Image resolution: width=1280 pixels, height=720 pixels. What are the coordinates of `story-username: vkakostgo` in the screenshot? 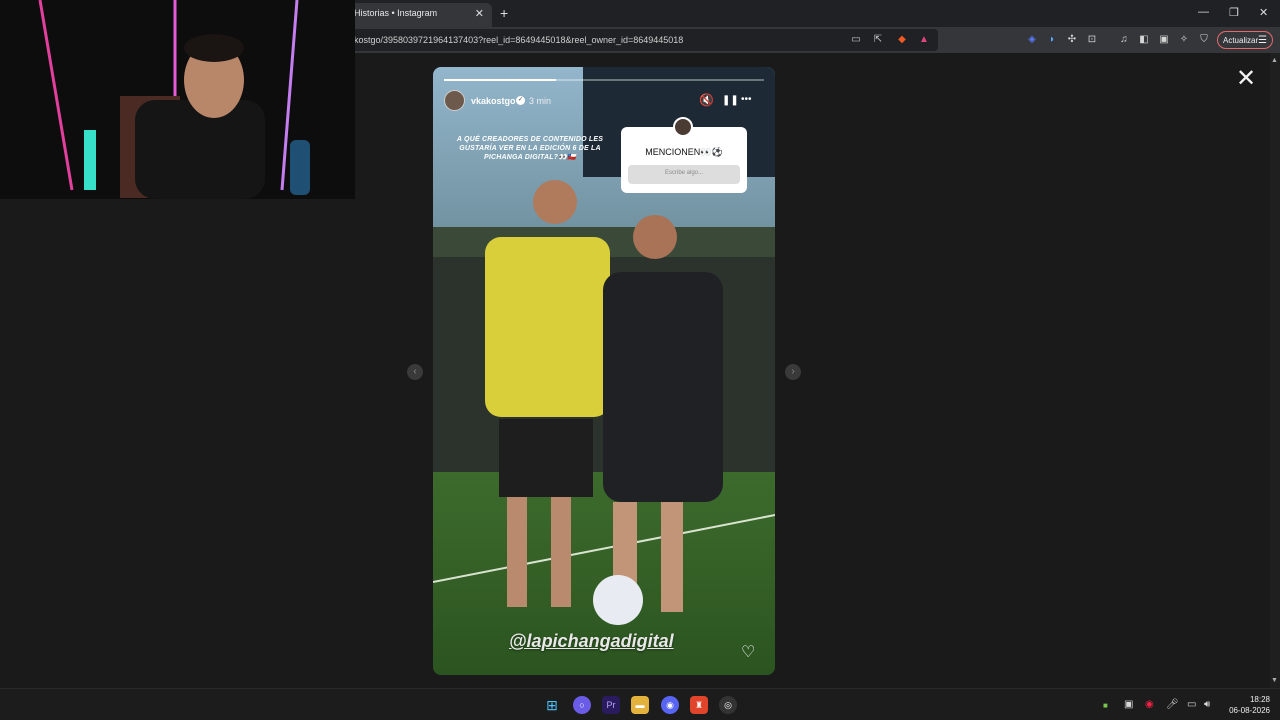 It's located at (493, 101).